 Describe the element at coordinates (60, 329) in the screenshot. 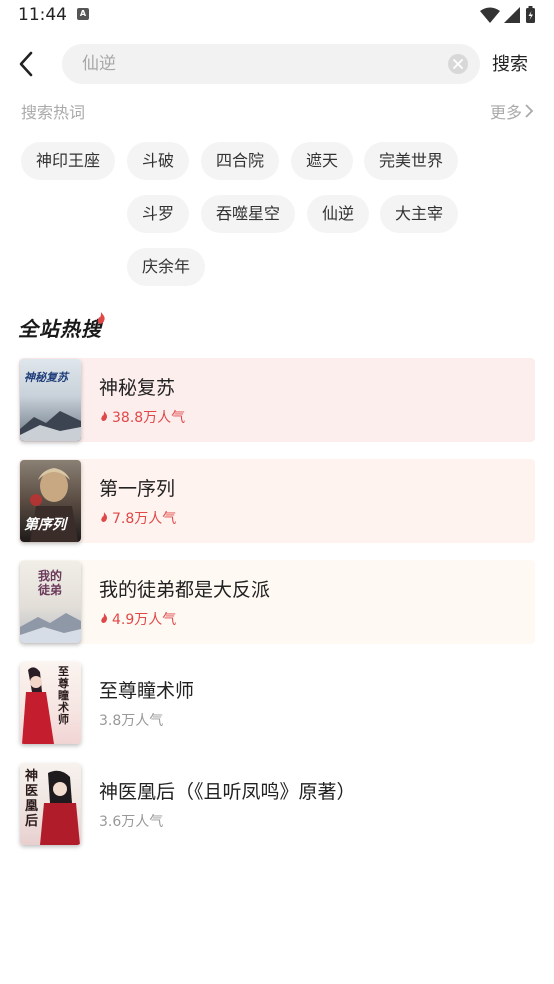

I see `hot-list-title: 全站热搜` at that location.